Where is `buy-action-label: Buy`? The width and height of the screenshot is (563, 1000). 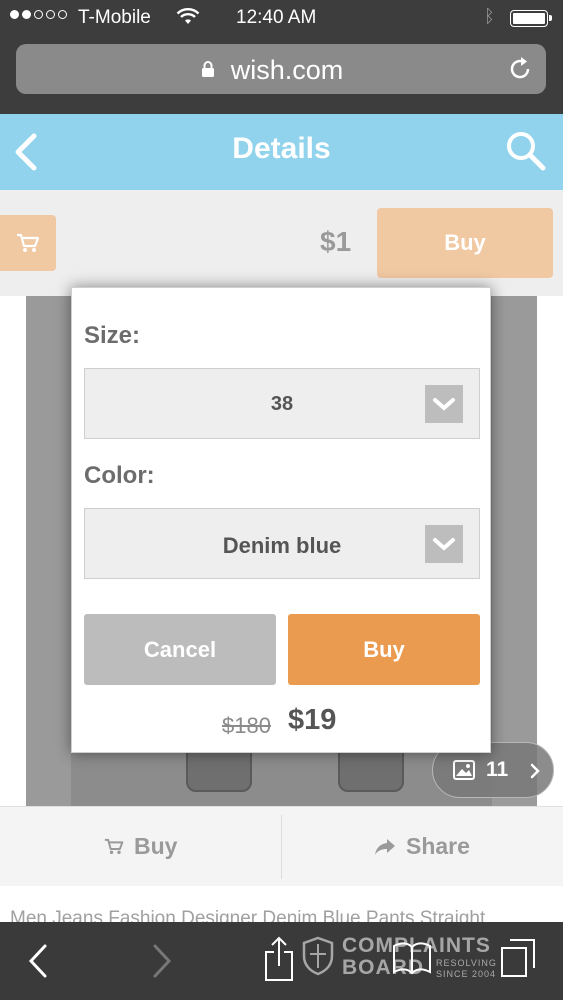 buy-action-label: Buy is located at coordinates (156, 846).